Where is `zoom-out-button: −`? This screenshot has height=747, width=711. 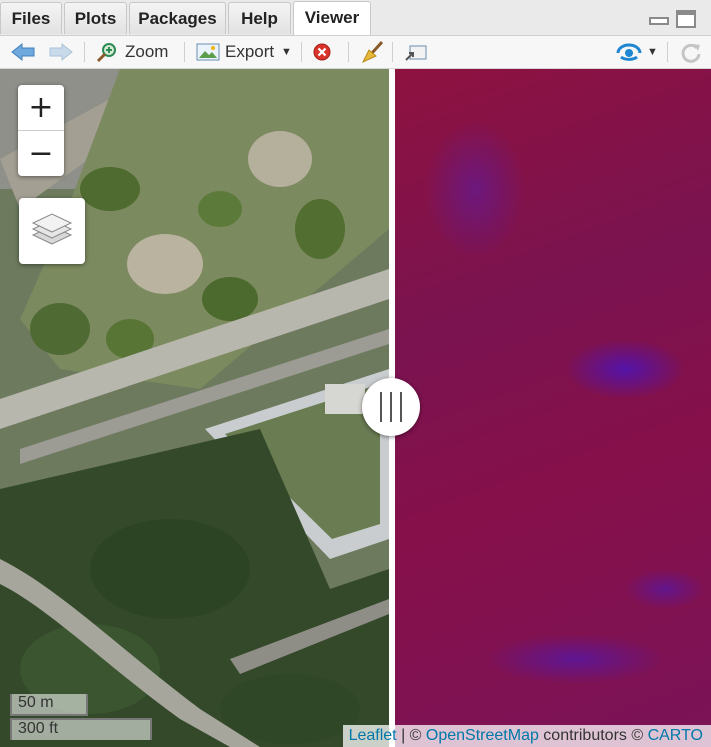
zoom-out-button: − is located at coordinates (41, 153).